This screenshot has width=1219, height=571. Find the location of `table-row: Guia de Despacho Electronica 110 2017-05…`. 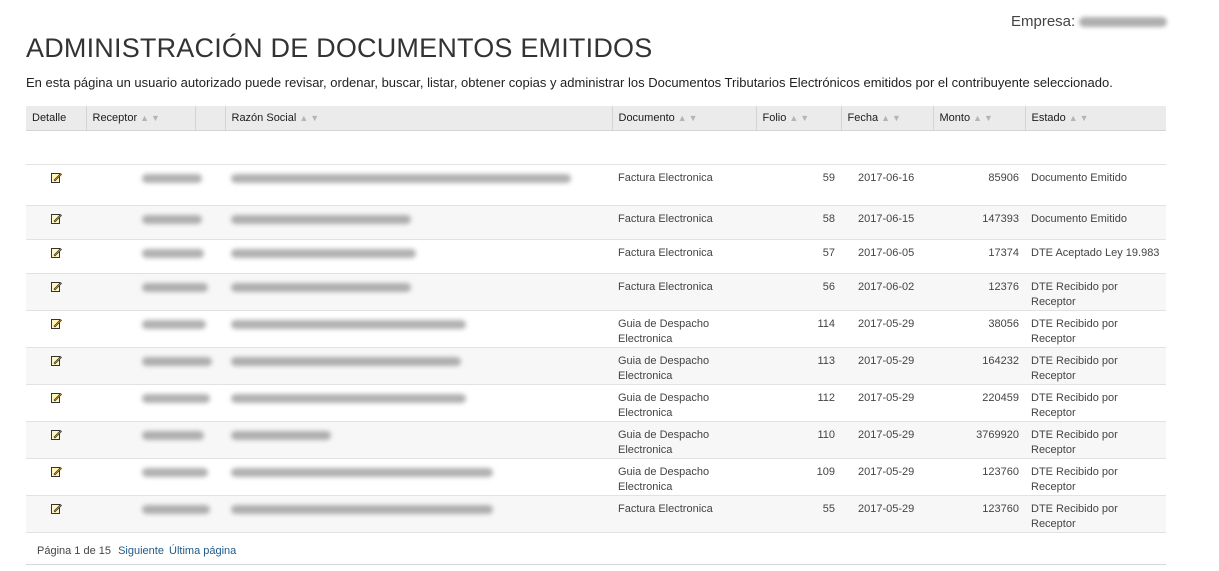

table-row: Guia de Despacho Electronica 110 2017-05… is located at coordinates (596, 440).